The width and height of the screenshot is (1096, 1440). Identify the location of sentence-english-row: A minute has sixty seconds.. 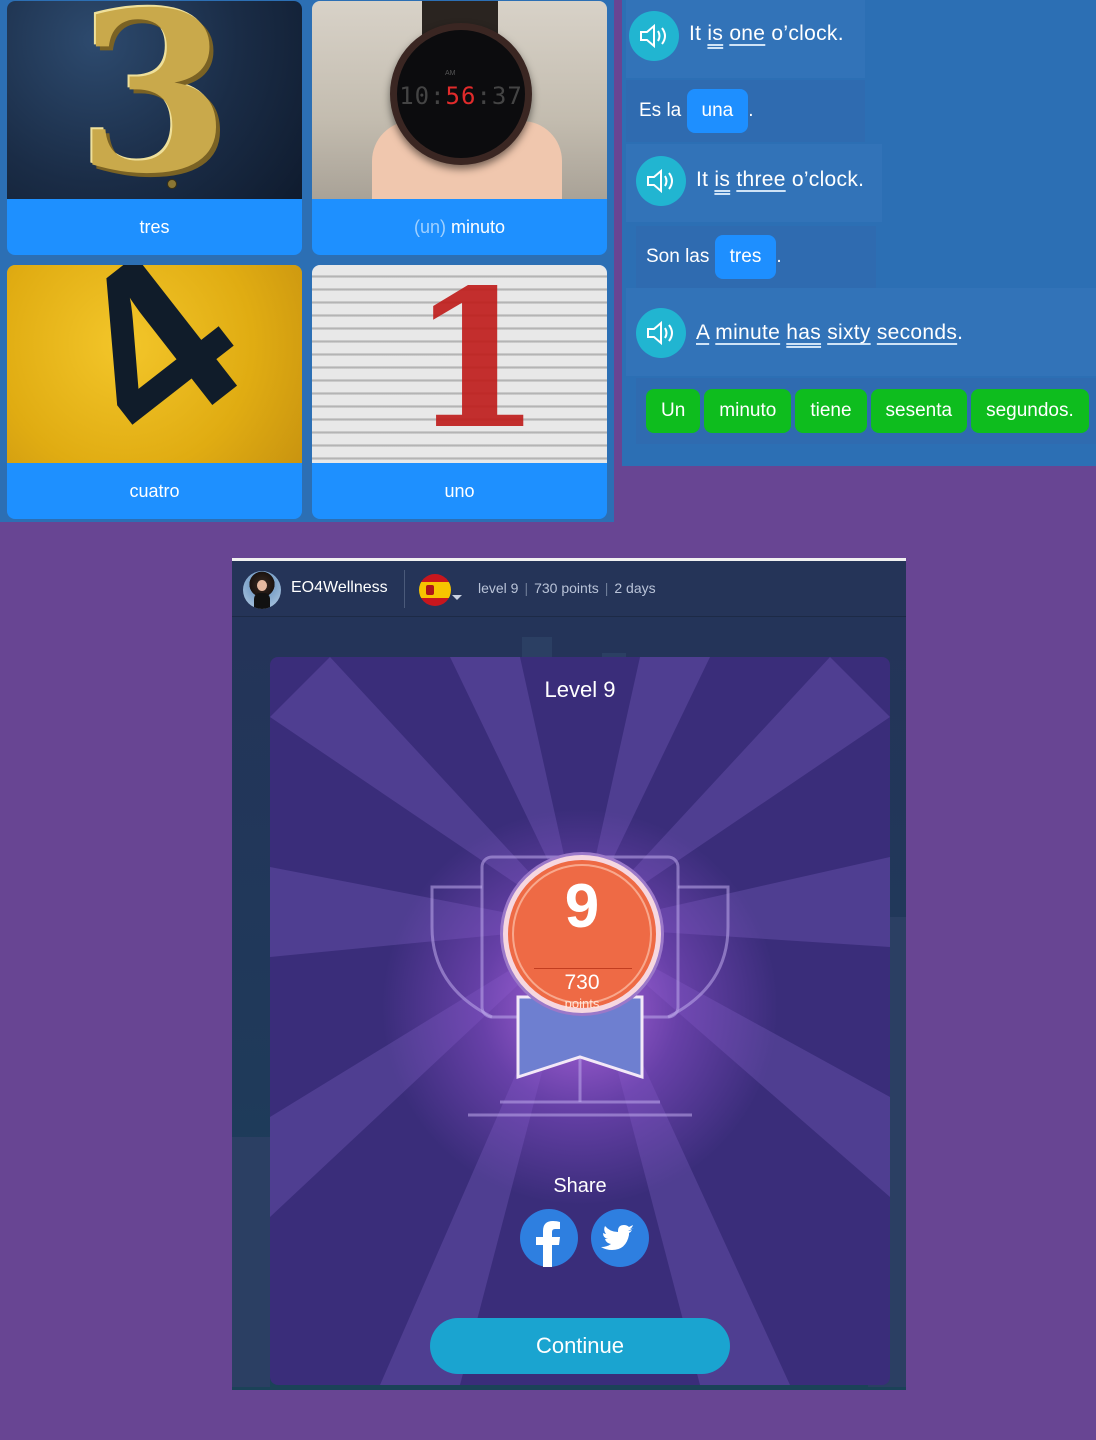
(861, 332).